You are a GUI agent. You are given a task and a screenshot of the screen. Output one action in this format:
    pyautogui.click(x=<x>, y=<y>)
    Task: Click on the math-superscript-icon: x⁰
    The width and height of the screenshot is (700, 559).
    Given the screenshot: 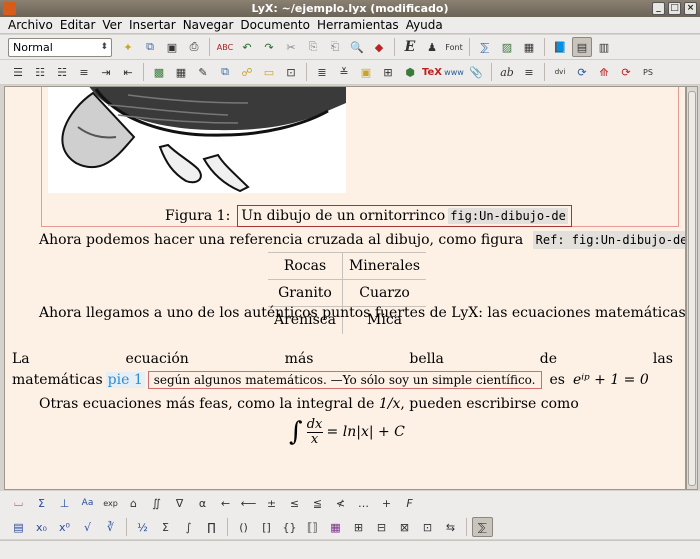 What is the action you would take?
    pyautogui.click(x=64, y=527)
    